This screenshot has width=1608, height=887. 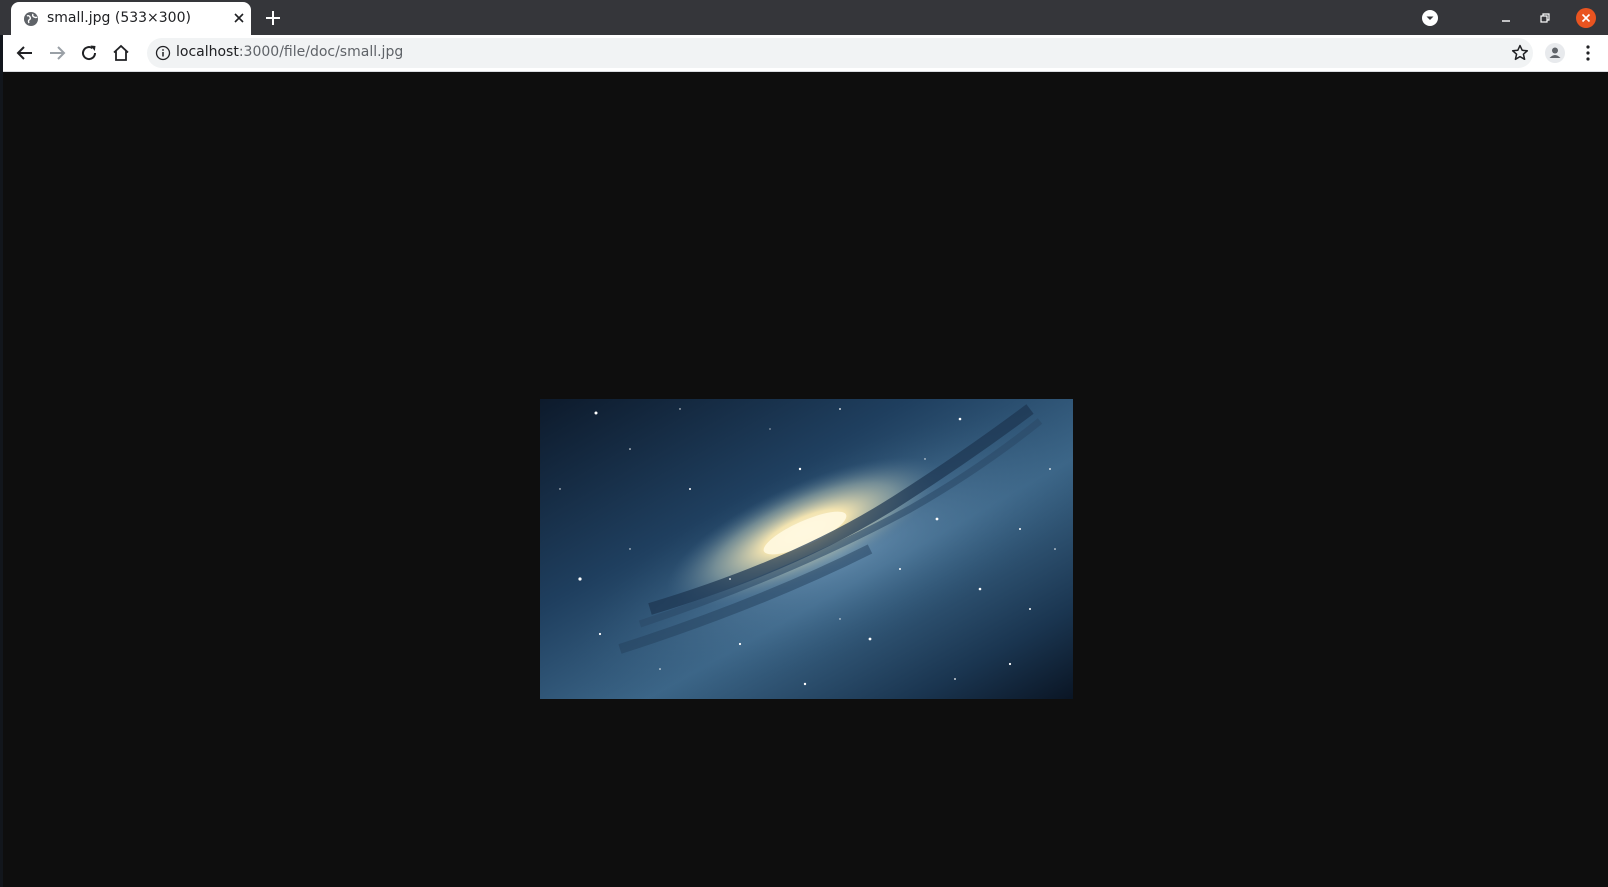 I want to click on reload-icon, so click(x=89, y=53).